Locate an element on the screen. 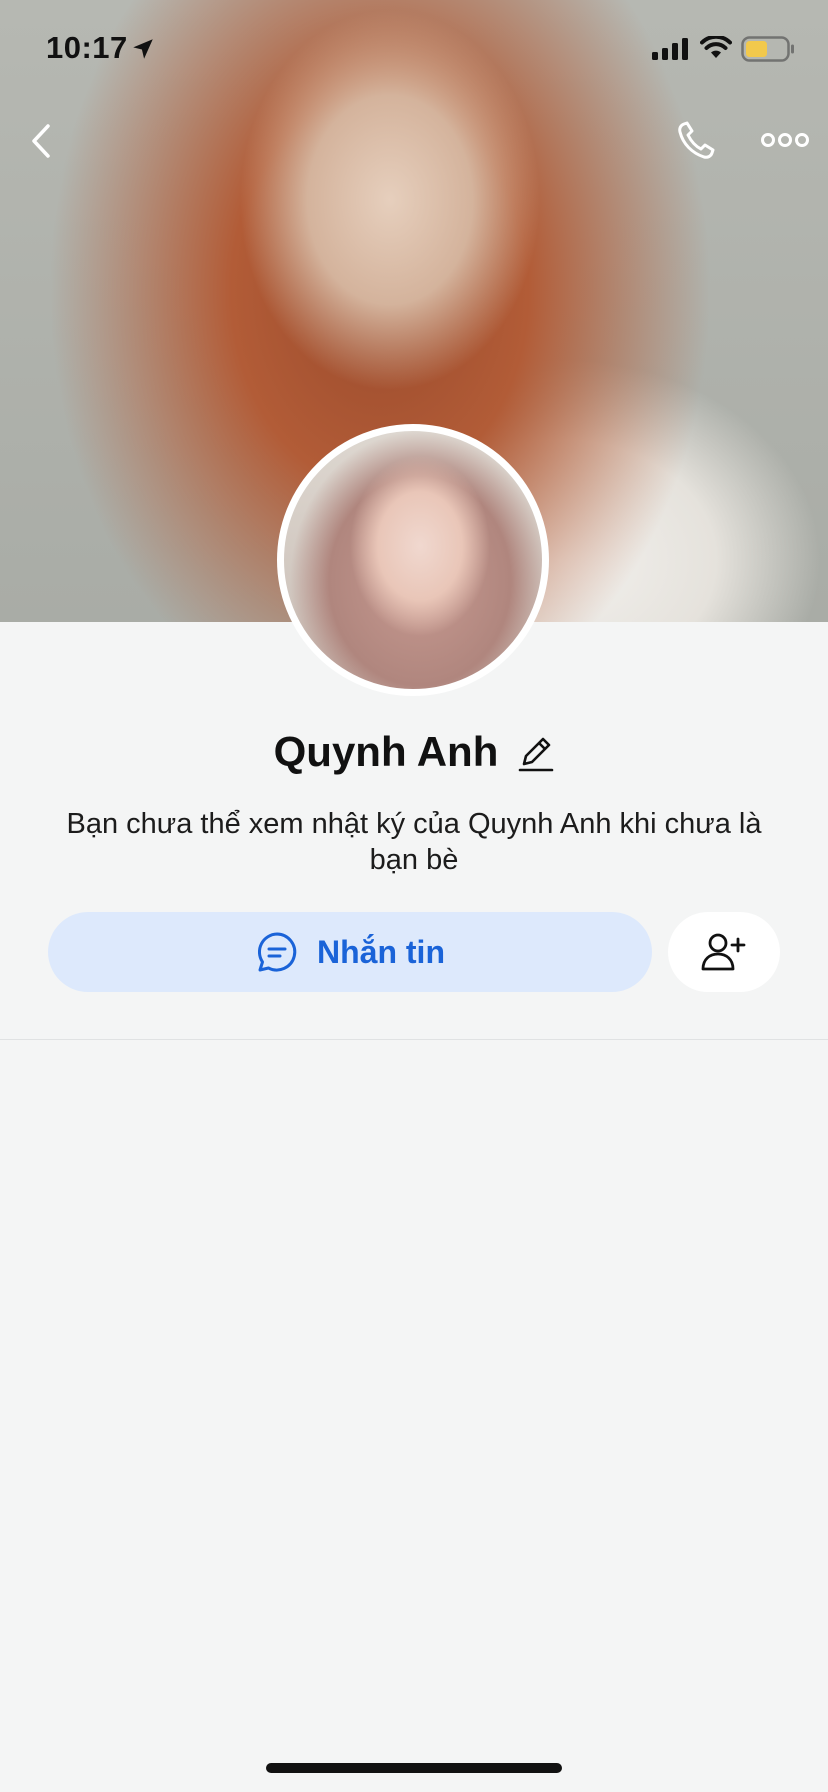  status-time: 10:17 is located at coordinates (87, 47).